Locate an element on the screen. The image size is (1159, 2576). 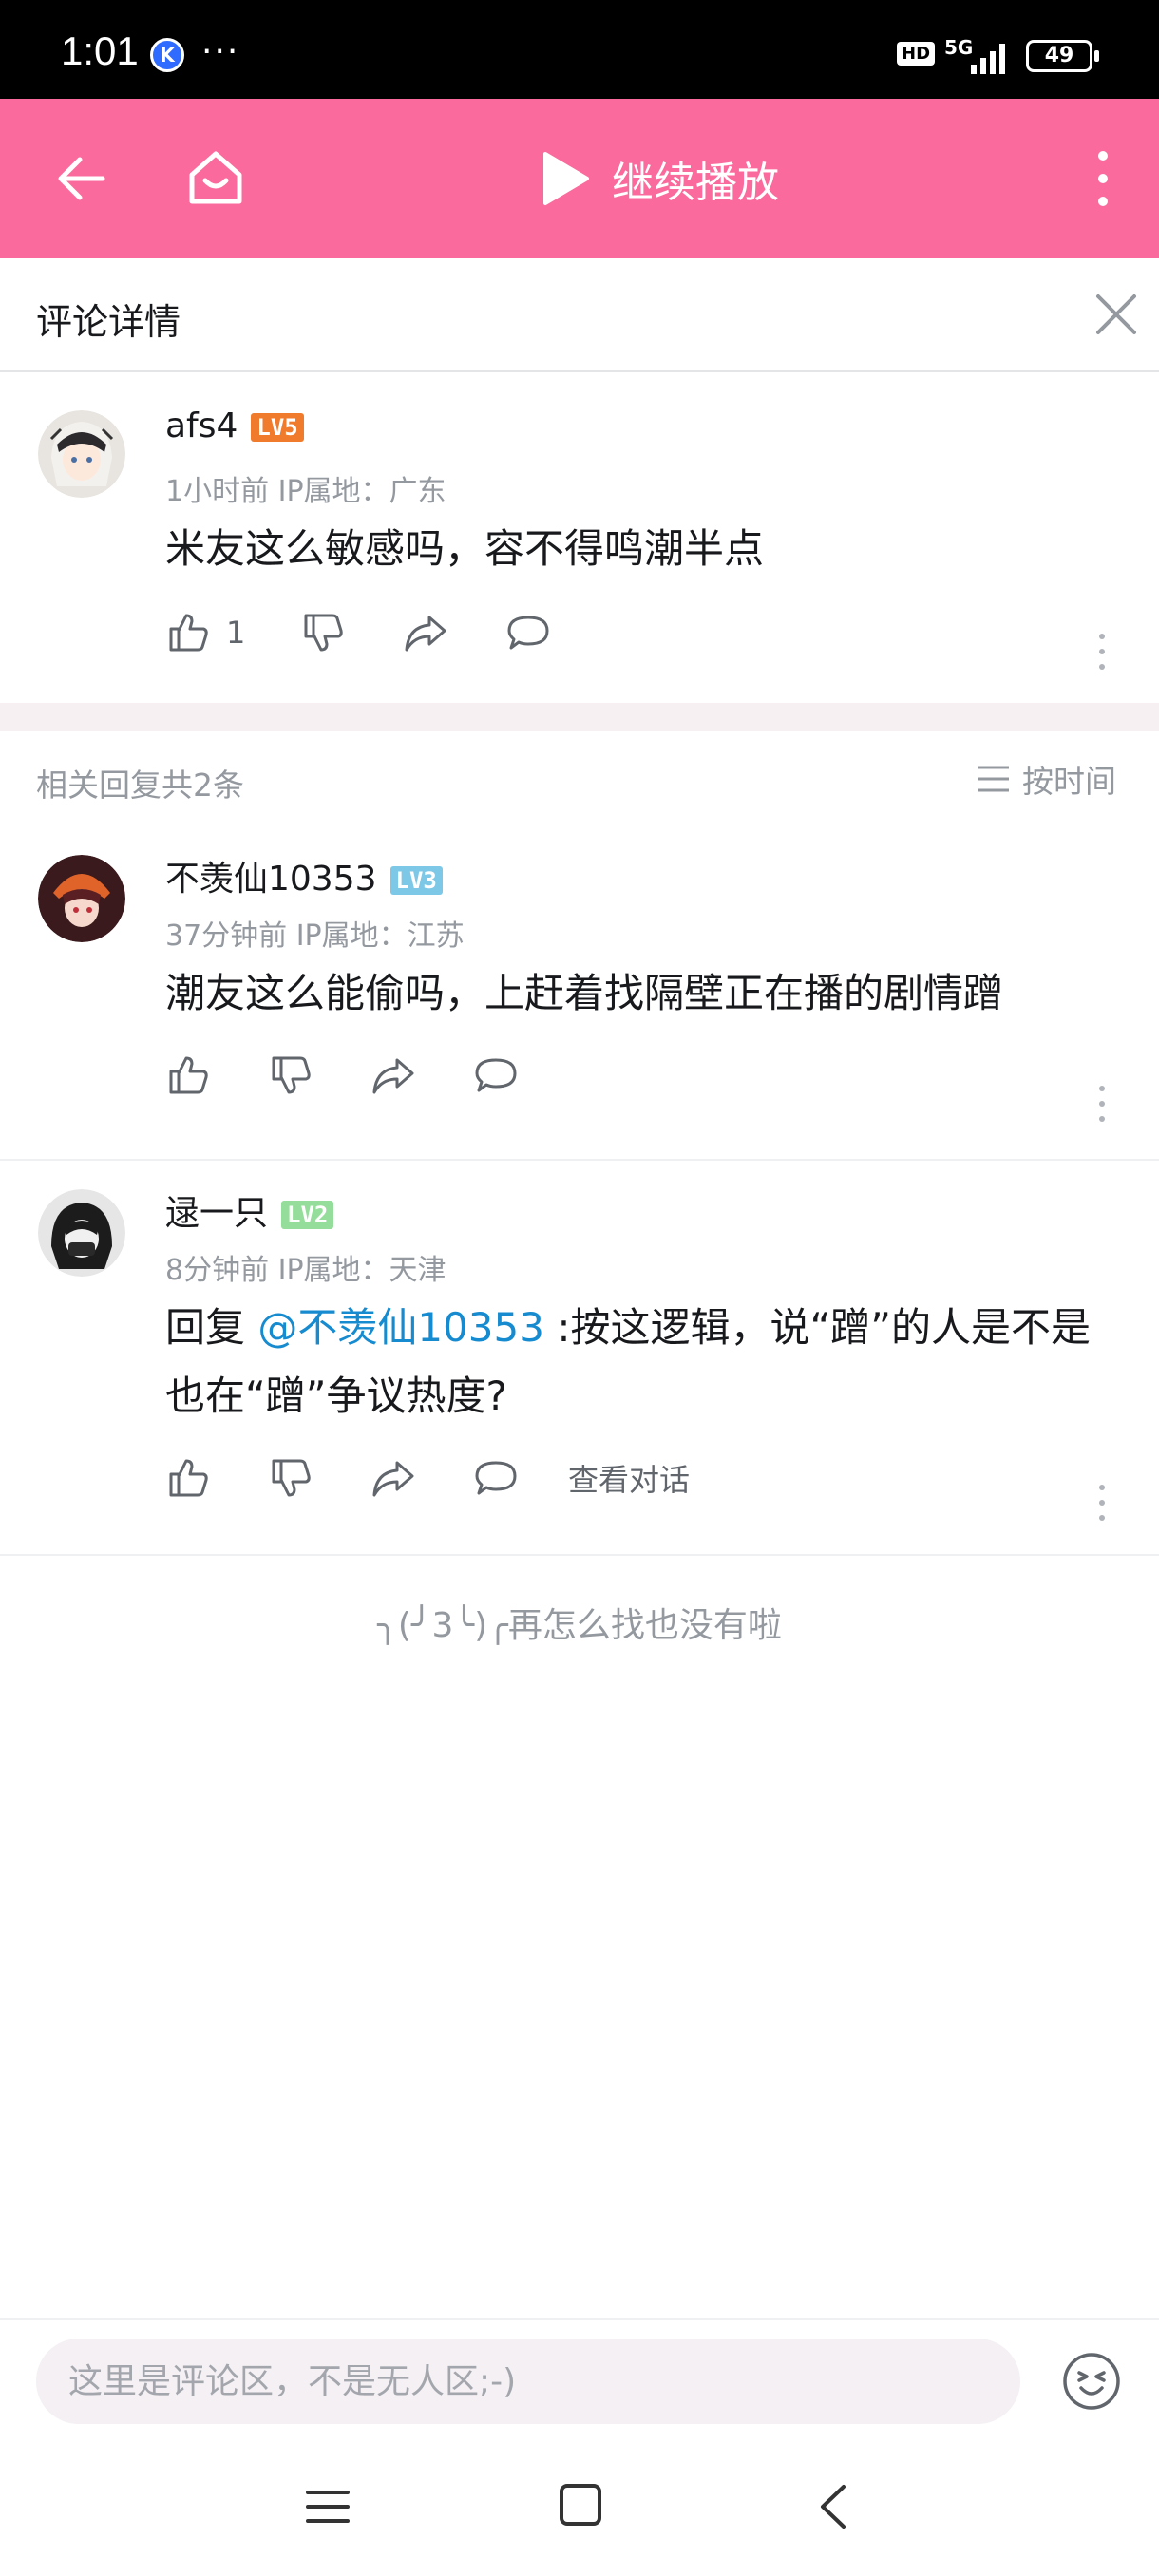
comment-meta: 37分钟前 IP属地：江苏 is located at coordinates (315, 936).